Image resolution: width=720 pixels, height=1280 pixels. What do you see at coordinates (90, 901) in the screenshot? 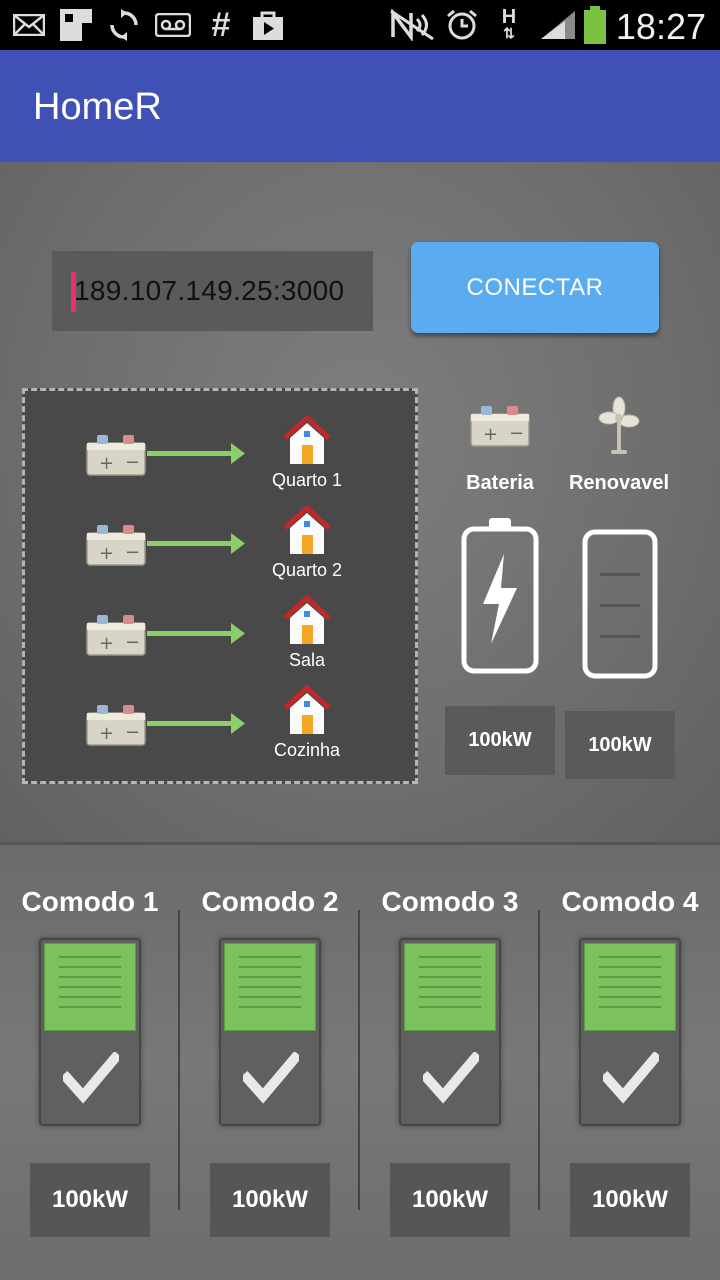
I see `comodo-title: Comodo 1` at bounding box center [90, 901].